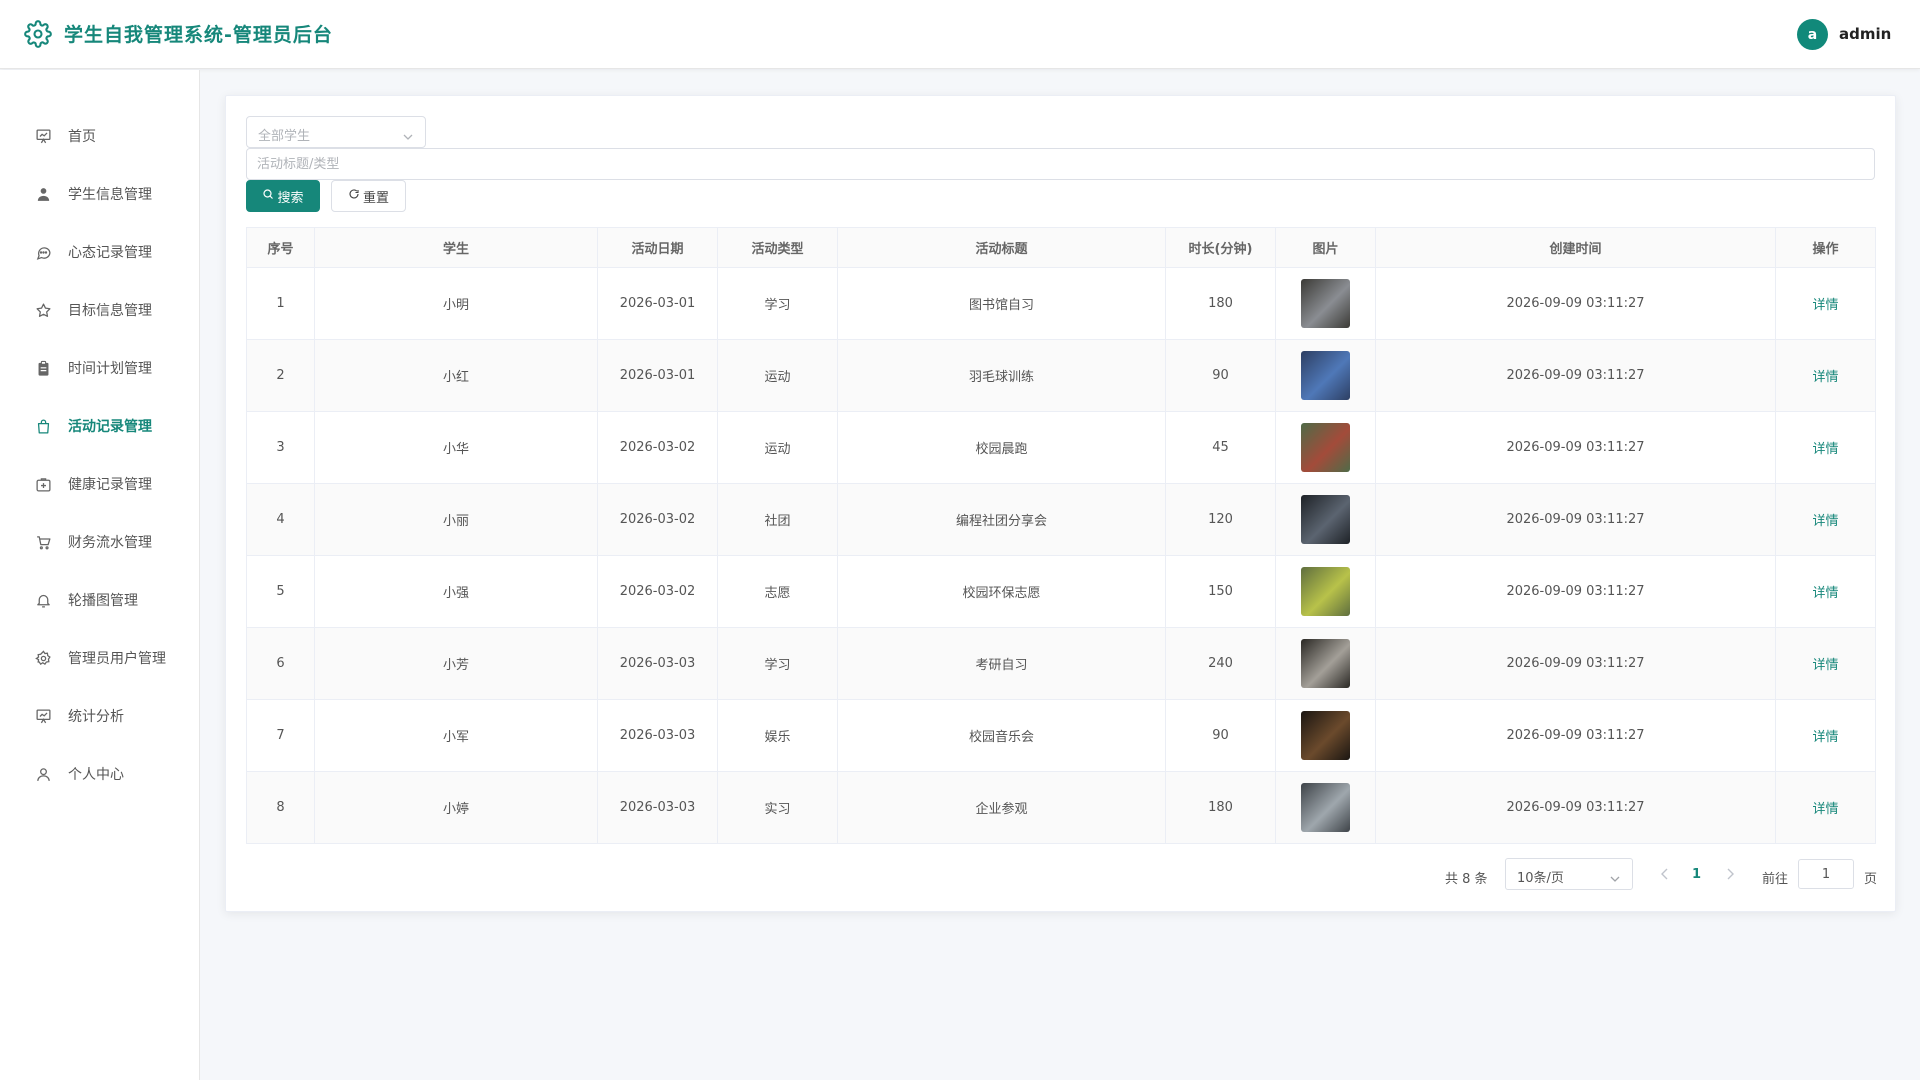 The image size is (1920, 1080). I want to click on cell-student: 小丽, so click(456, 519).